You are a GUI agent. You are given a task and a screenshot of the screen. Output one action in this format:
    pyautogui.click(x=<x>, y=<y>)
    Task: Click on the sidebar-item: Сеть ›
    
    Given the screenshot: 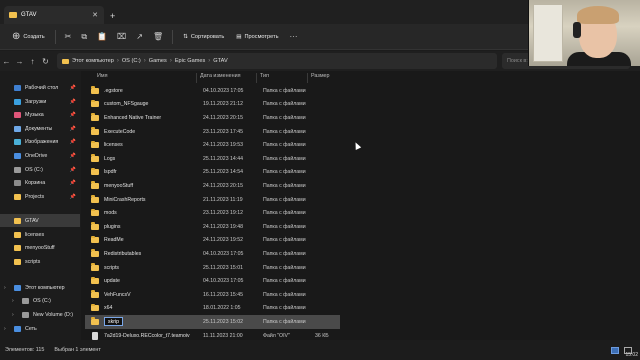 What is the action you would take?
    pyautogui.click(x=40, y=328)
    